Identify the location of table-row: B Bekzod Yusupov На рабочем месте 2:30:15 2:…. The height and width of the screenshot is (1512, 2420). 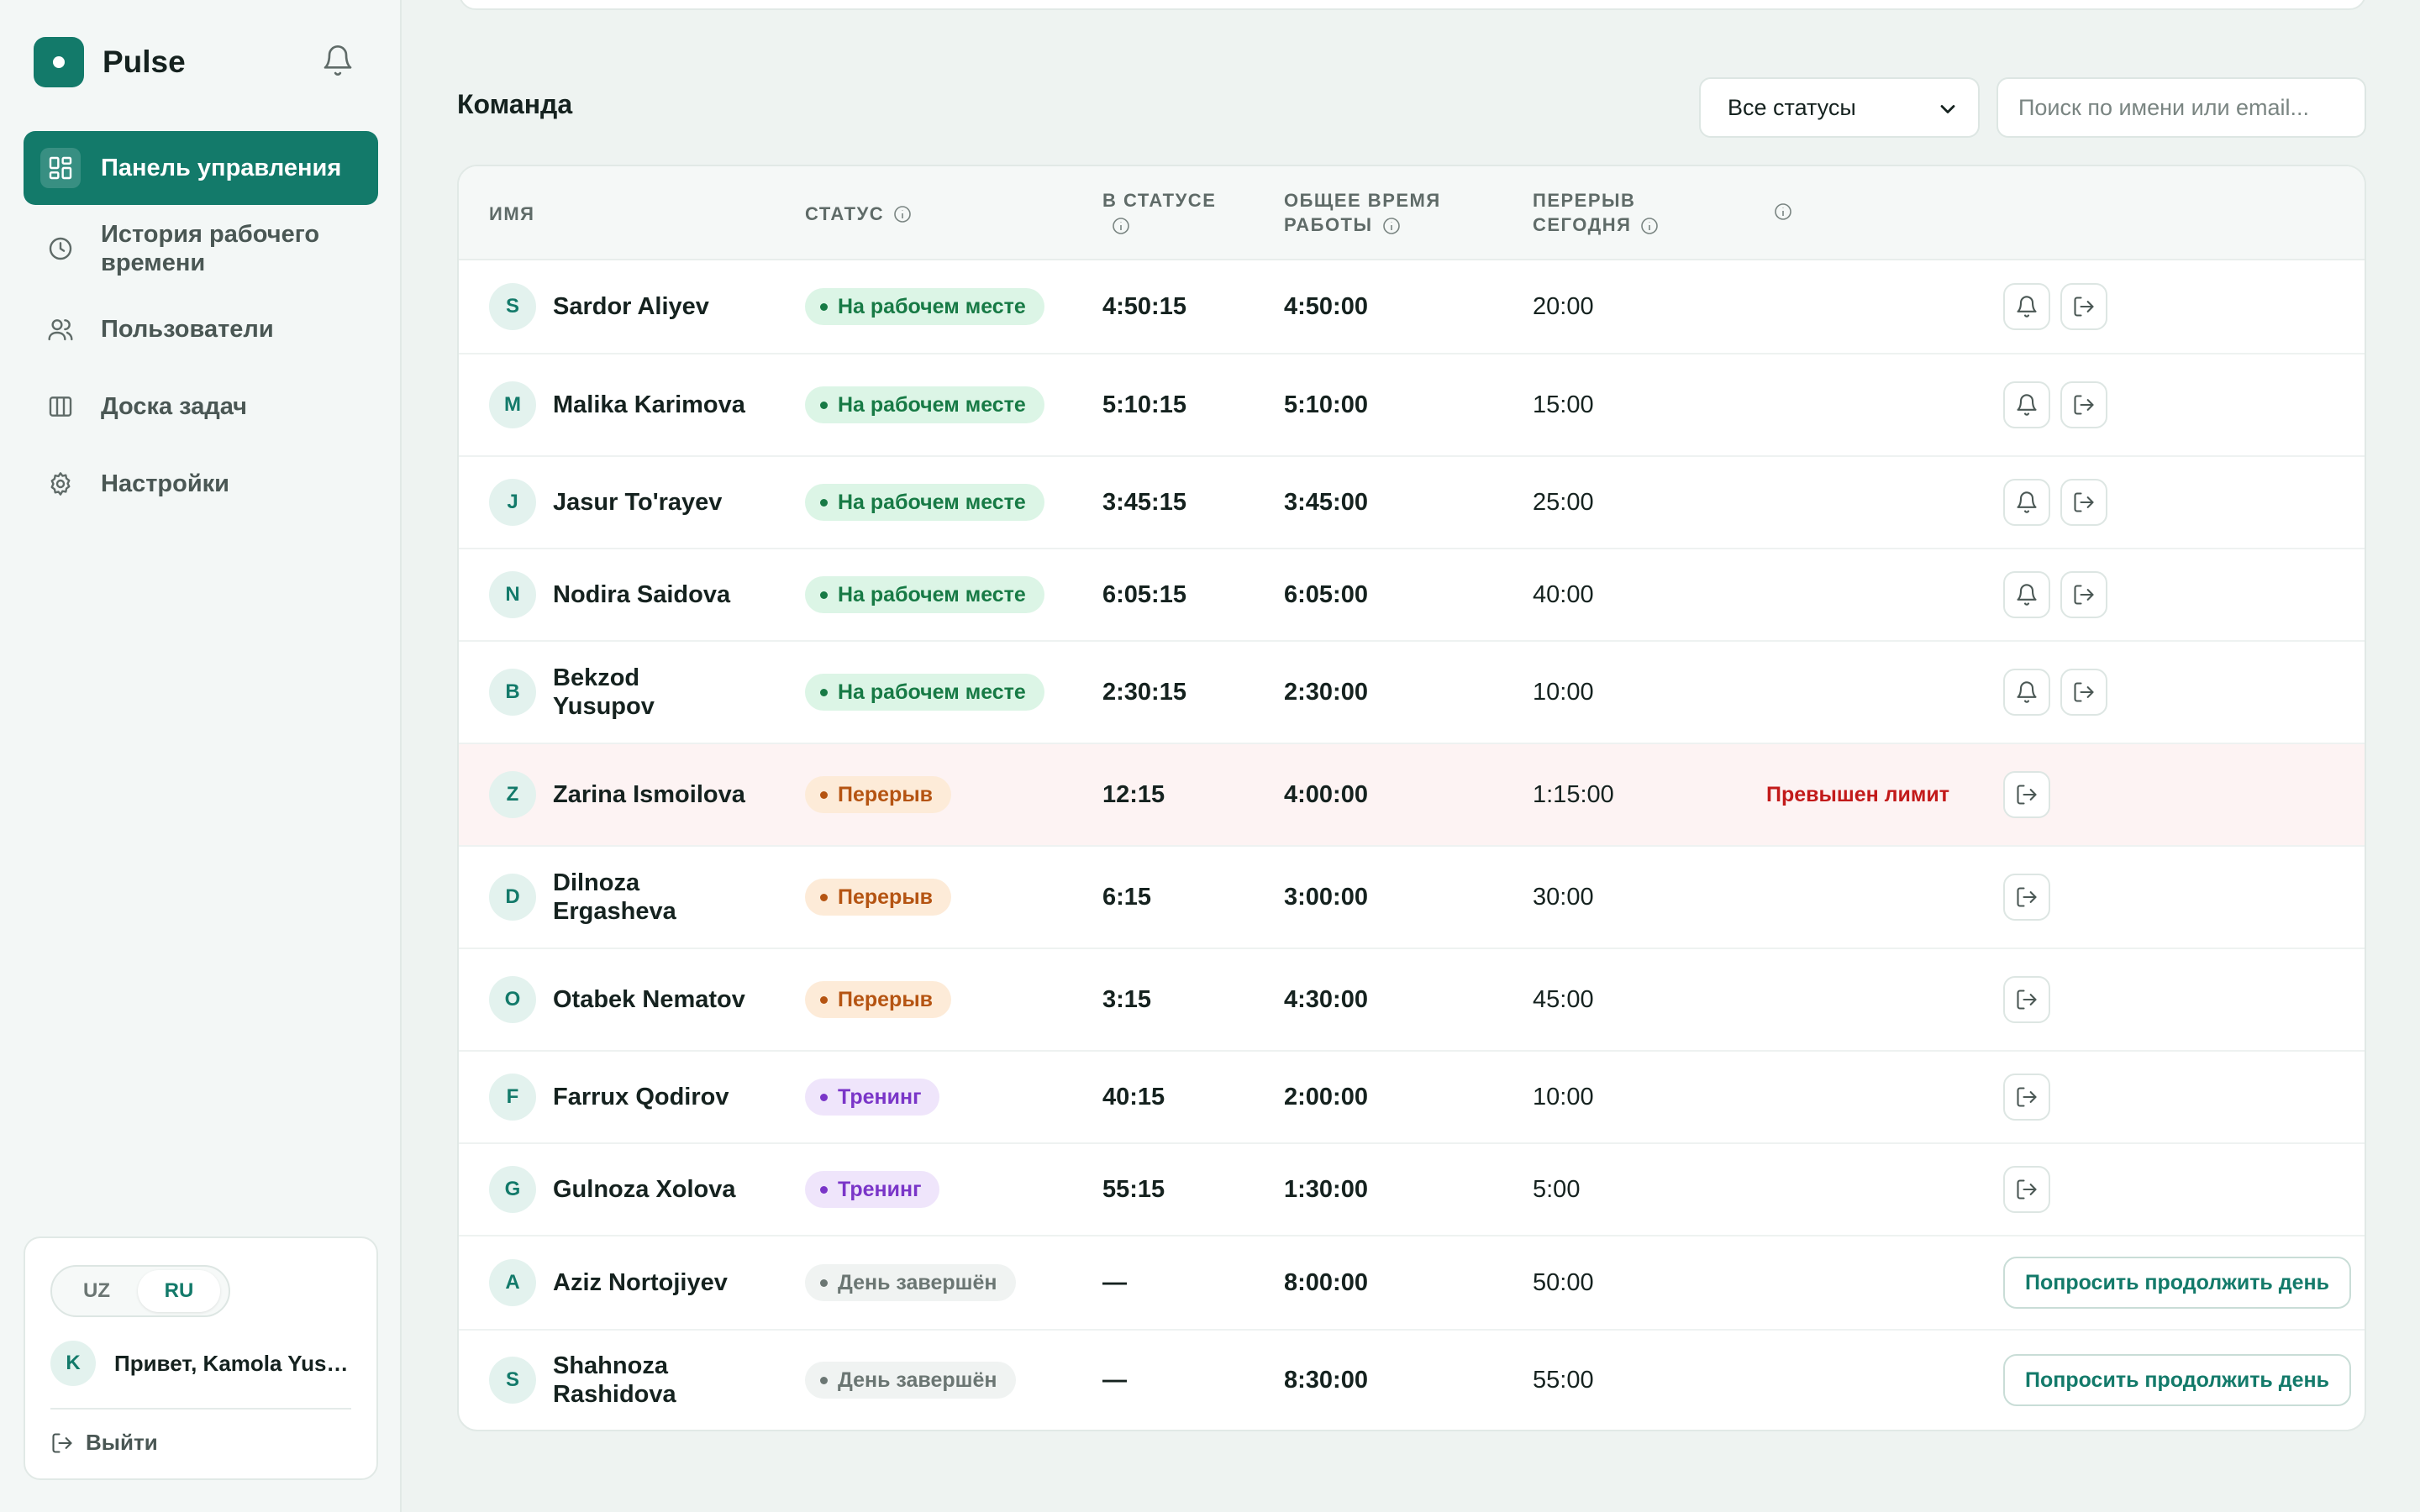
(1412, 693).